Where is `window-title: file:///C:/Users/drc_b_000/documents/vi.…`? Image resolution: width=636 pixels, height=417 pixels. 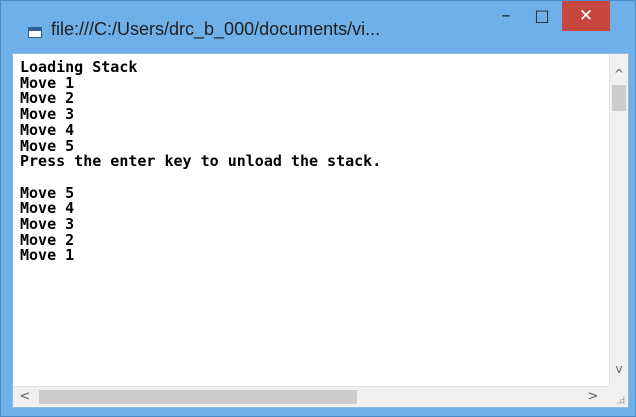
window-title: file:///C:/Users/drc_b_000/documents/vi.… is located at coordinates (216, 29).